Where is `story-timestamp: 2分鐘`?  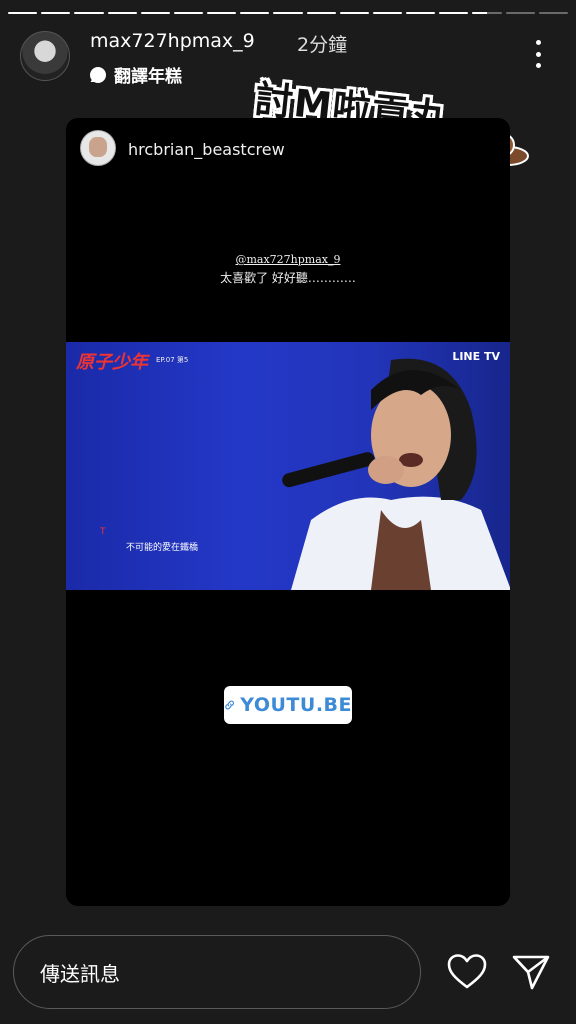 story-timestamp: 2分鐘 is located at coordinates (322, 45).